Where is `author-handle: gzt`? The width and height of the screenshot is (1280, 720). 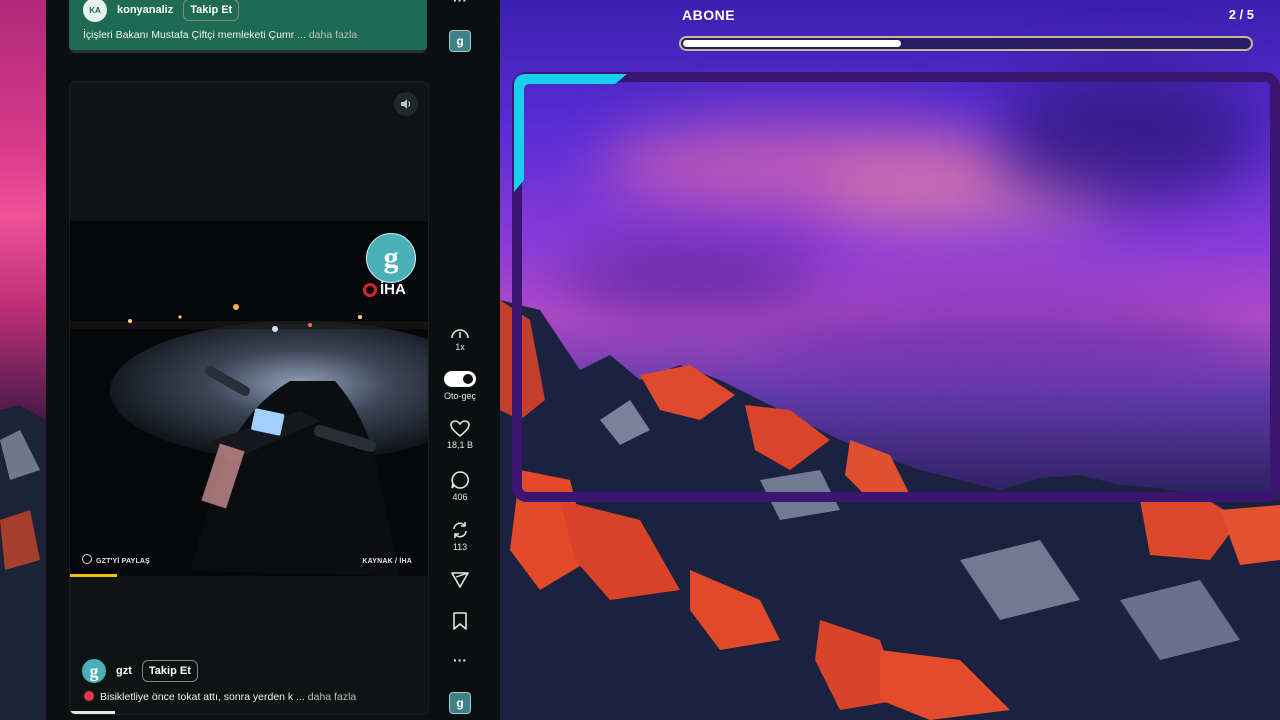
author-handle: gzt is located at coordinates (124, 671).